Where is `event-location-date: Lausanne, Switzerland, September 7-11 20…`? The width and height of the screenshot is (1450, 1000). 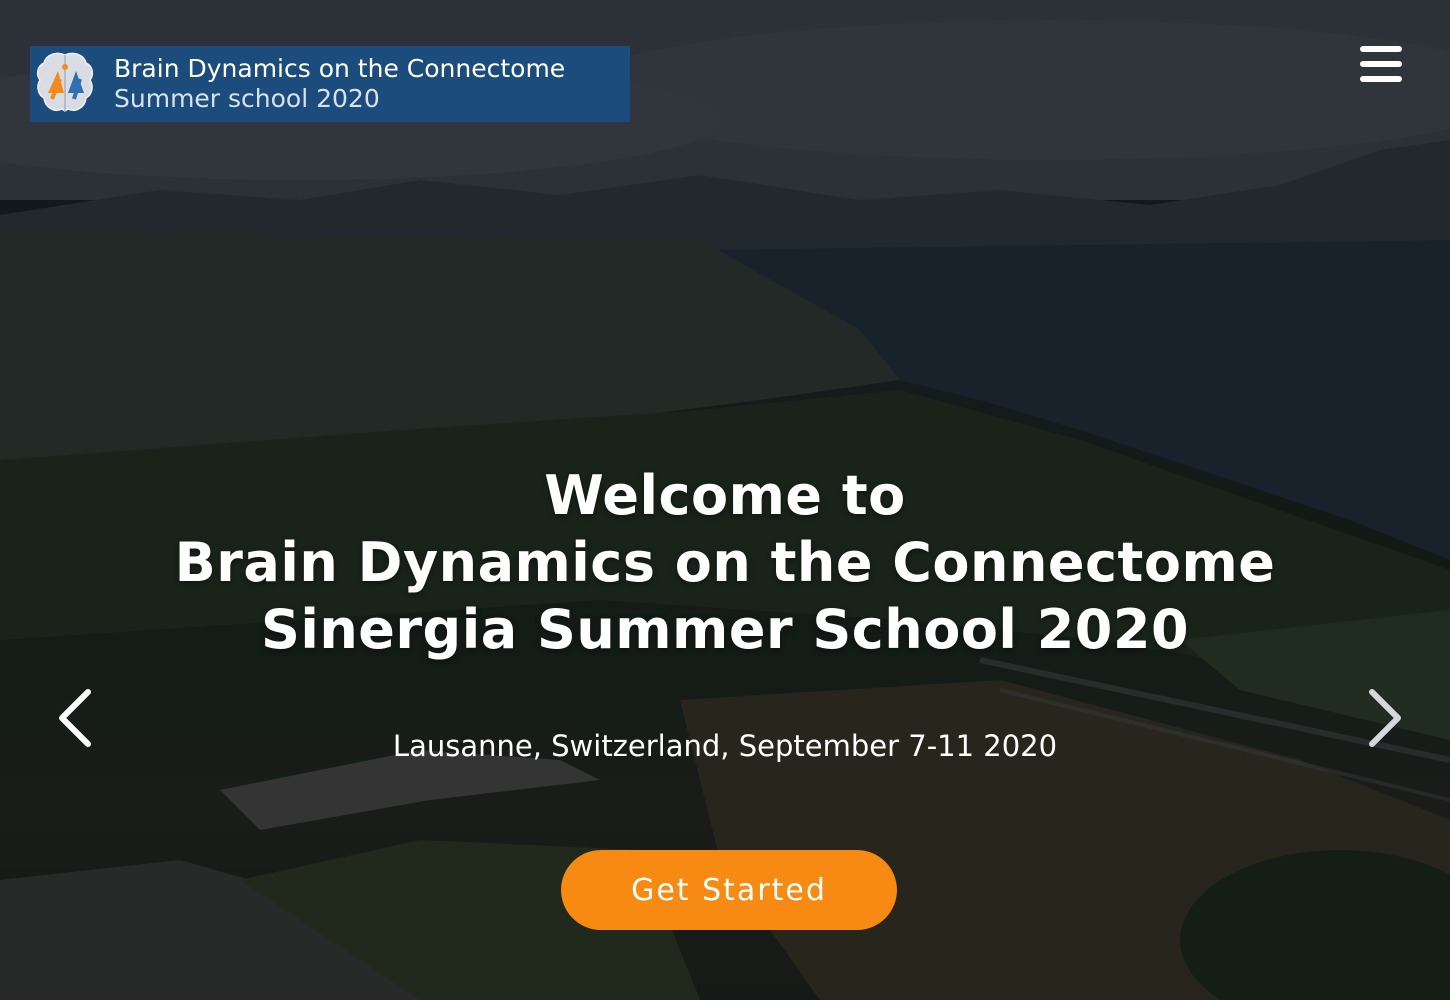
event-location-date: Lausanne, Switzerland, September 7-11 20… is located at coordinates (725, 746).